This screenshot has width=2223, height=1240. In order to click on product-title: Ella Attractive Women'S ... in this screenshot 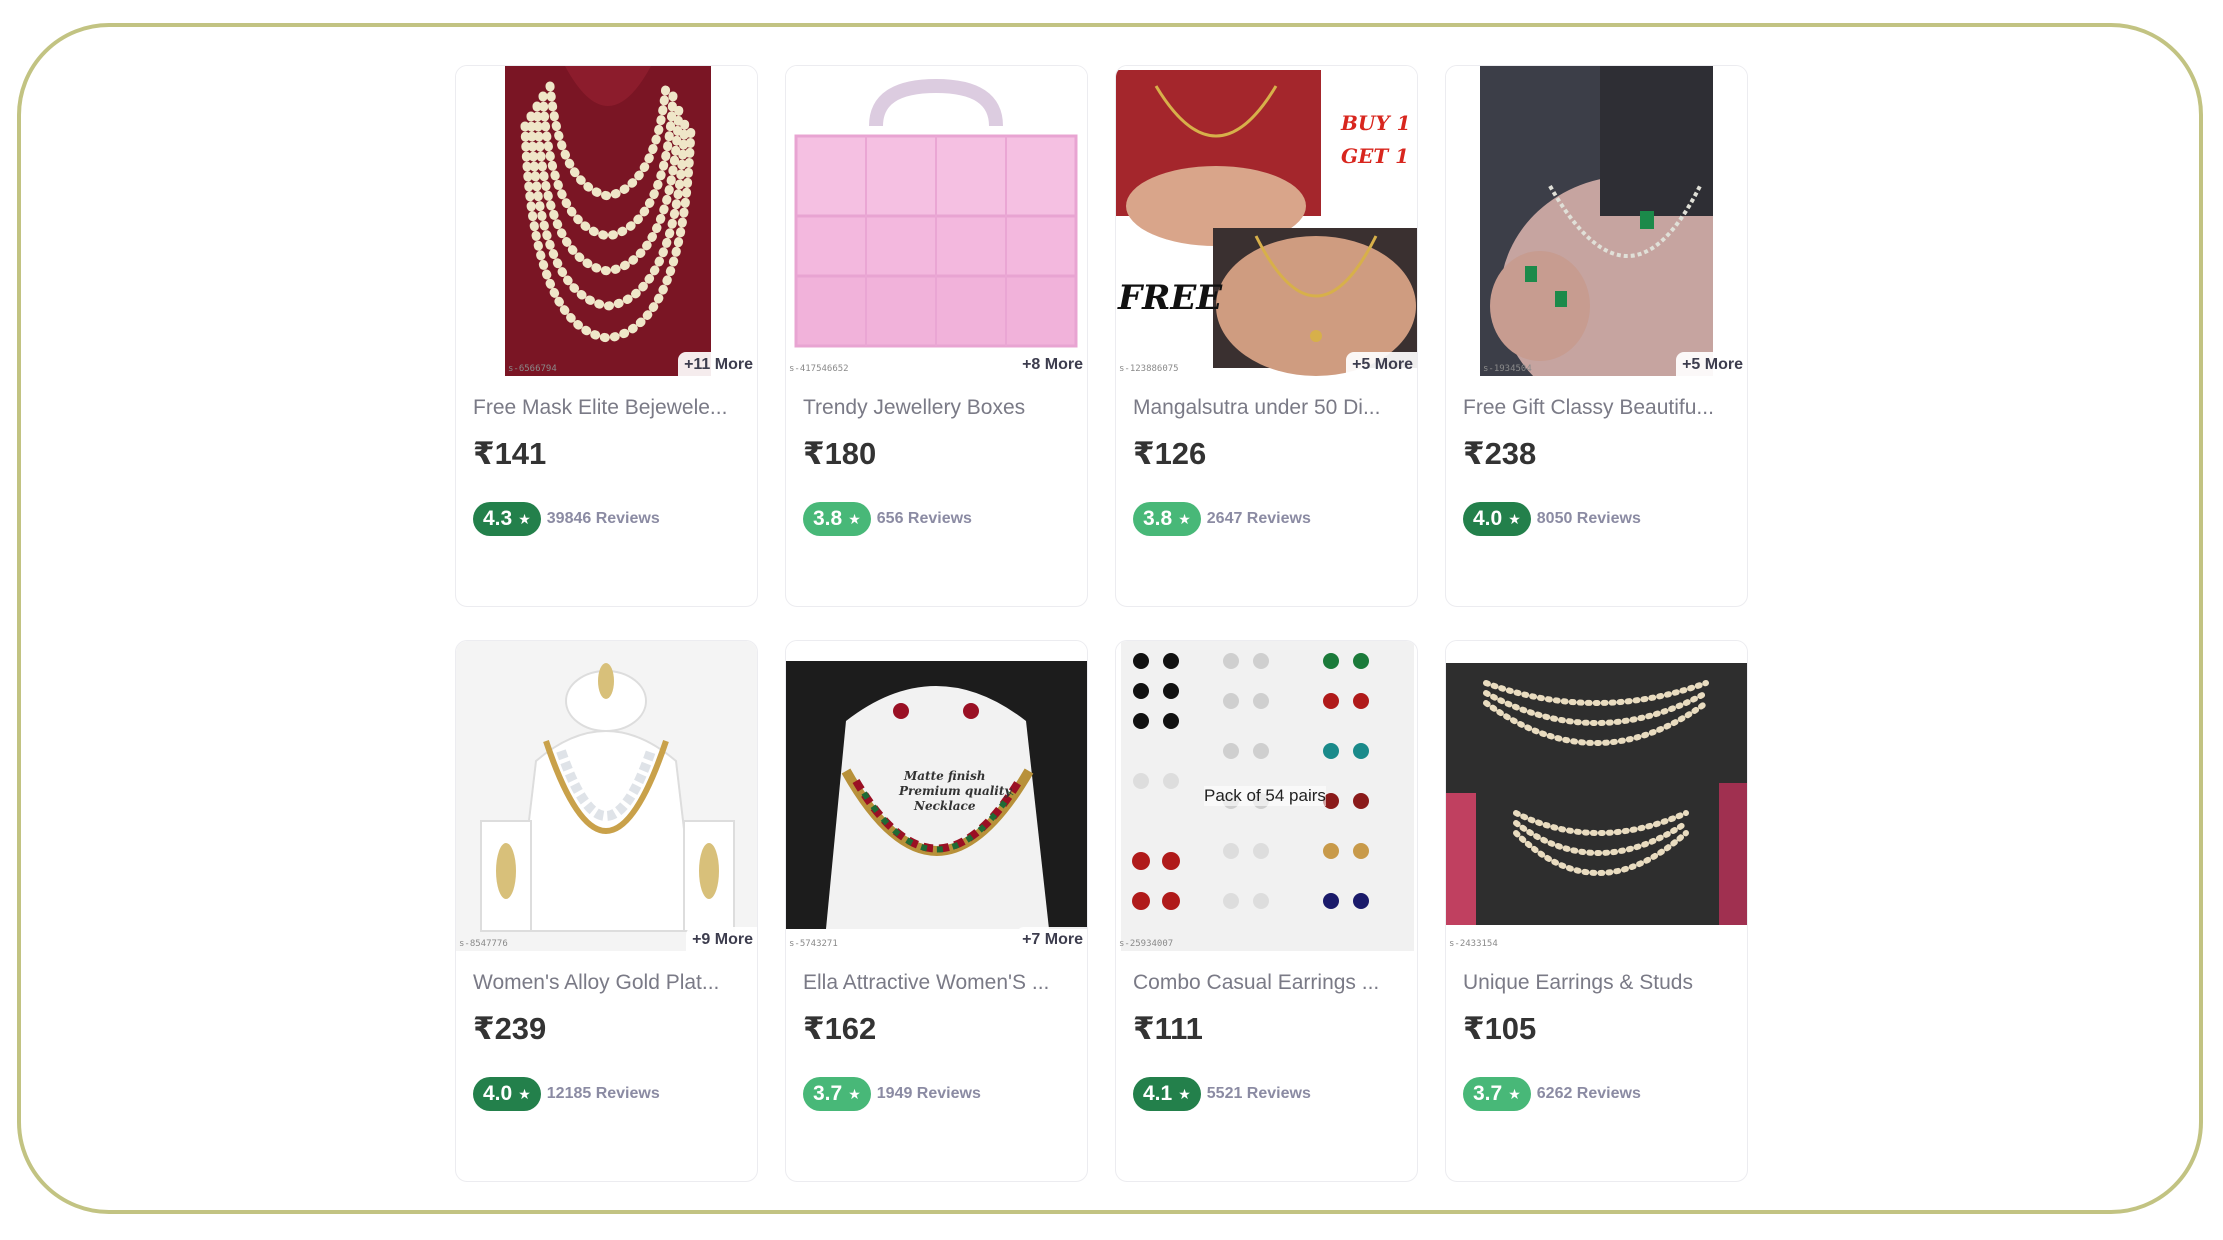, I will do `click(940, 983)`.